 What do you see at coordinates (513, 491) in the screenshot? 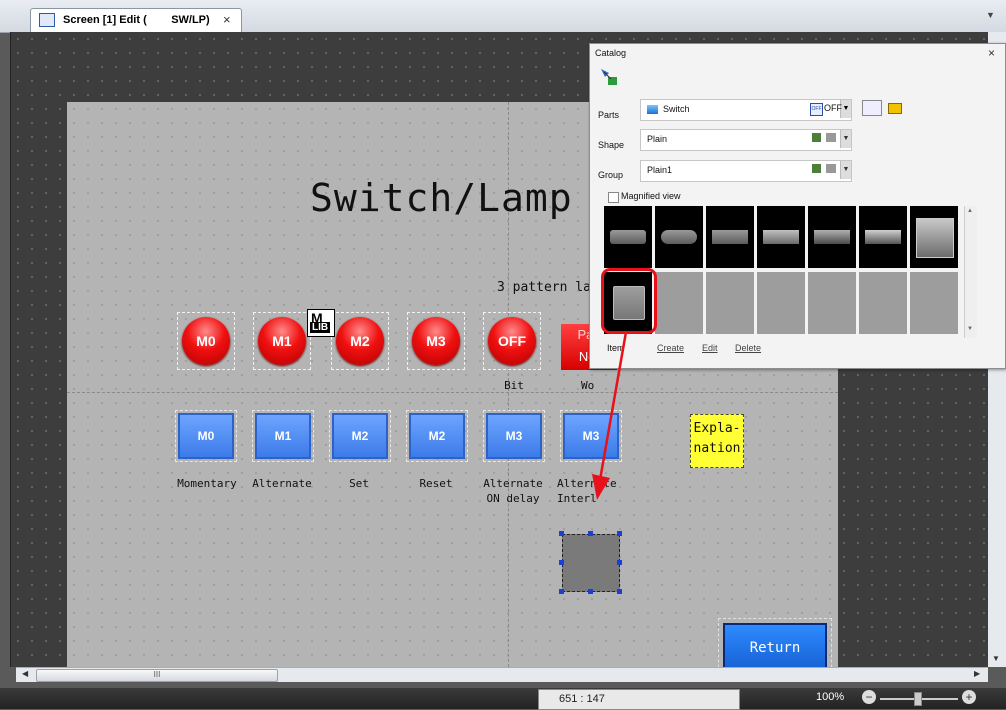
I see `switch-label-alternate-on-delay: Alternate ON delay` at bounding box center [513, 491].